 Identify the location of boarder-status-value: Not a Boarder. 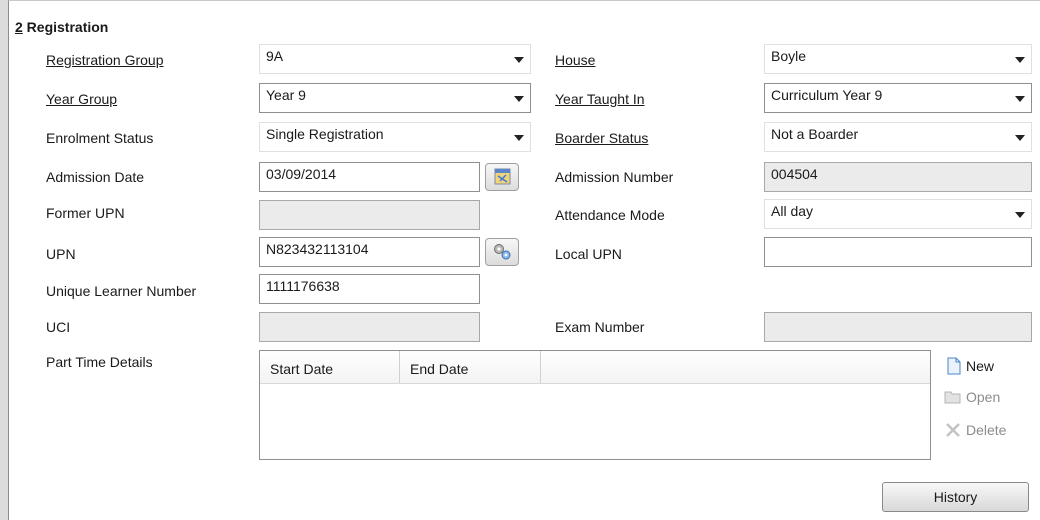
(815, 134).